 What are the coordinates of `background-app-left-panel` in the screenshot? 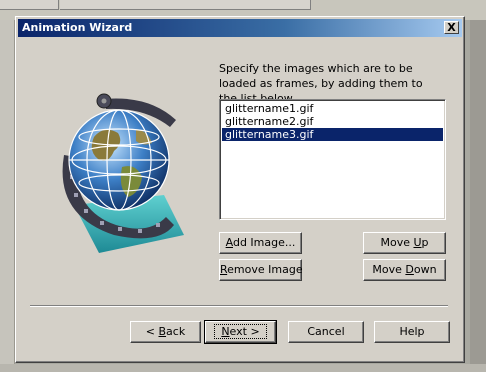 It's located at (7, 196).